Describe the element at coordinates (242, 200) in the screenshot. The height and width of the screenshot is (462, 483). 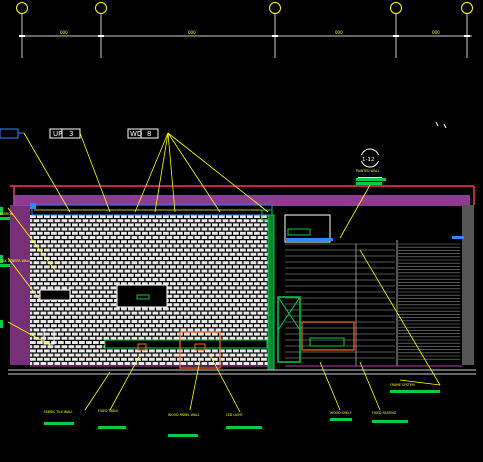
I see `ceiling-soffit` at that location.